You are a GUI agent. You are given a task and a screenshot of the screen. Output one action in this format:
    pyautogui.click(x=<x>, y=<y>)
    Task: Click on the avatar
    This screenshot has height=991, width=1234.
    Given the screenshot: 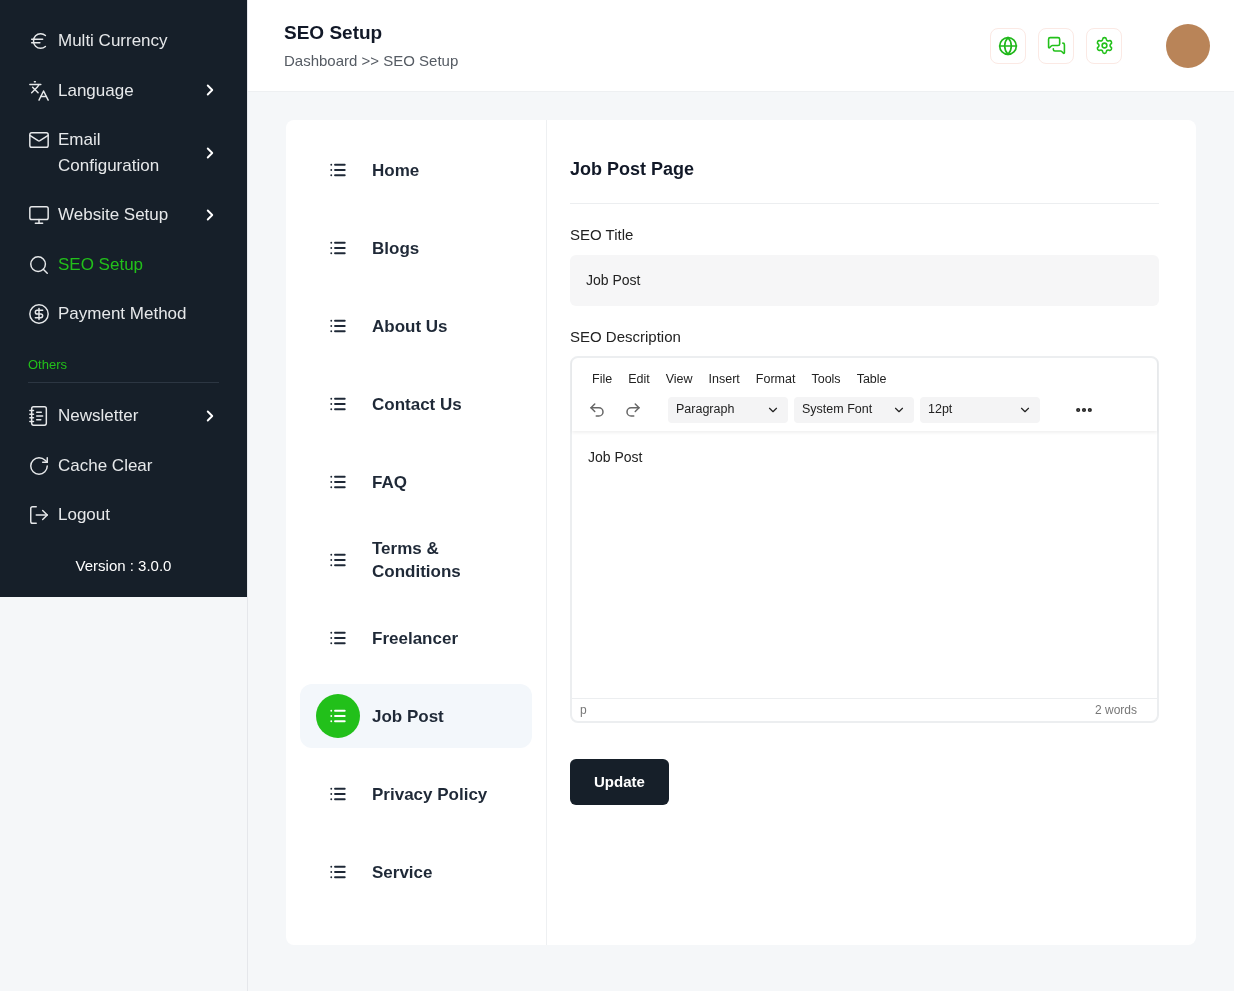 What is the action you would take?
    pyautogui.click(x=1188, y=45)
    